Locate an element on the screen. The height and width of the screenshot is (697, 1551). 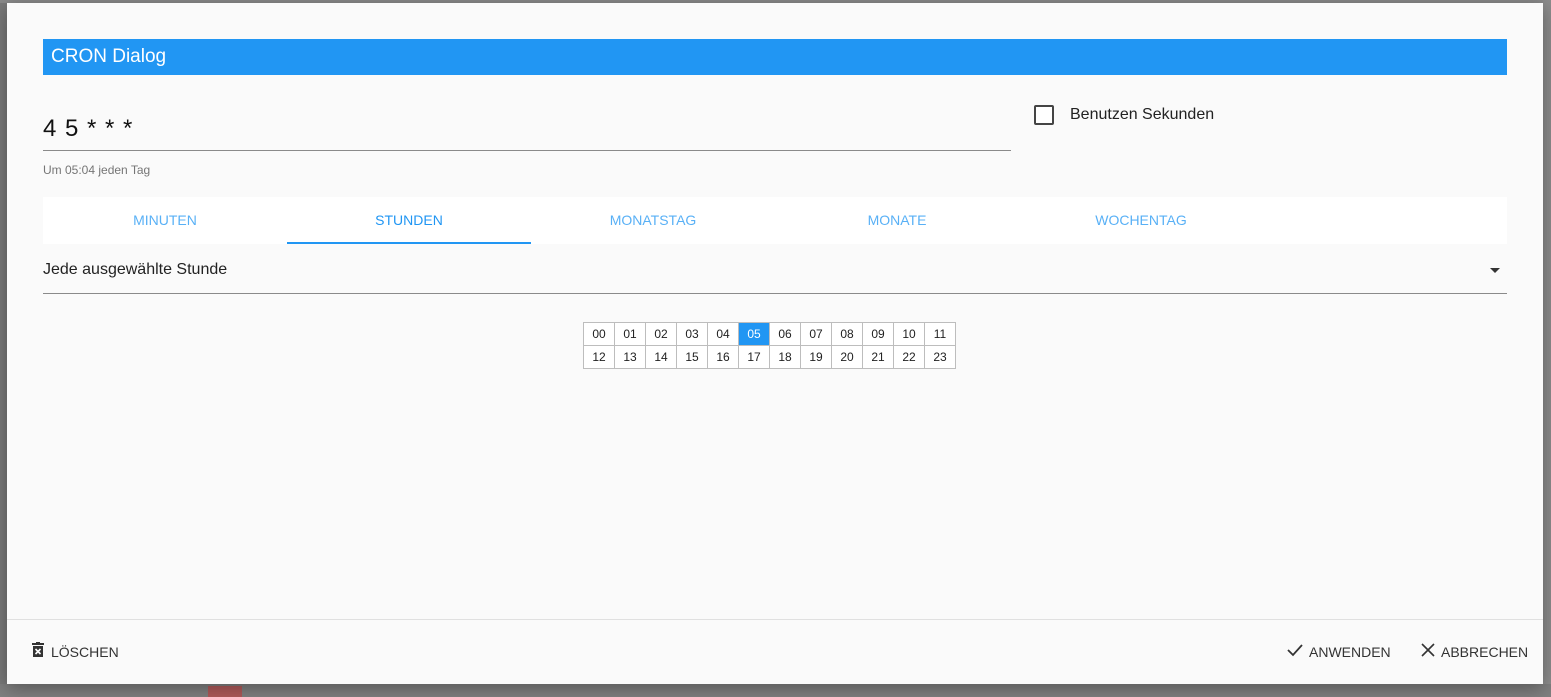
apply-button: ANWENDEN is located at coordinates (1339, 652).